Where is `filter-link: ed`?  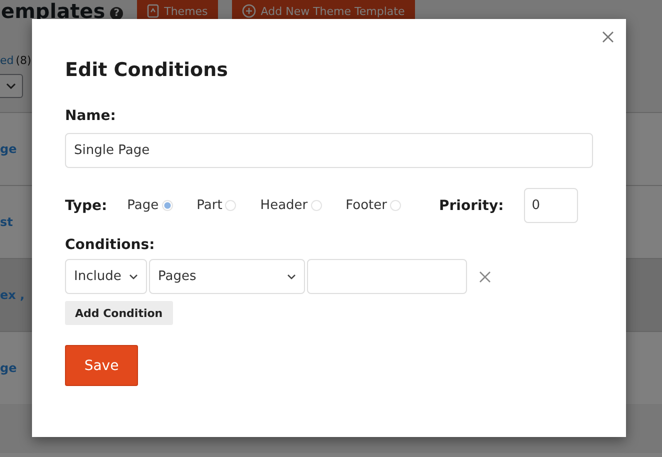
filter-link: ed is located at coordinates (7, 60).